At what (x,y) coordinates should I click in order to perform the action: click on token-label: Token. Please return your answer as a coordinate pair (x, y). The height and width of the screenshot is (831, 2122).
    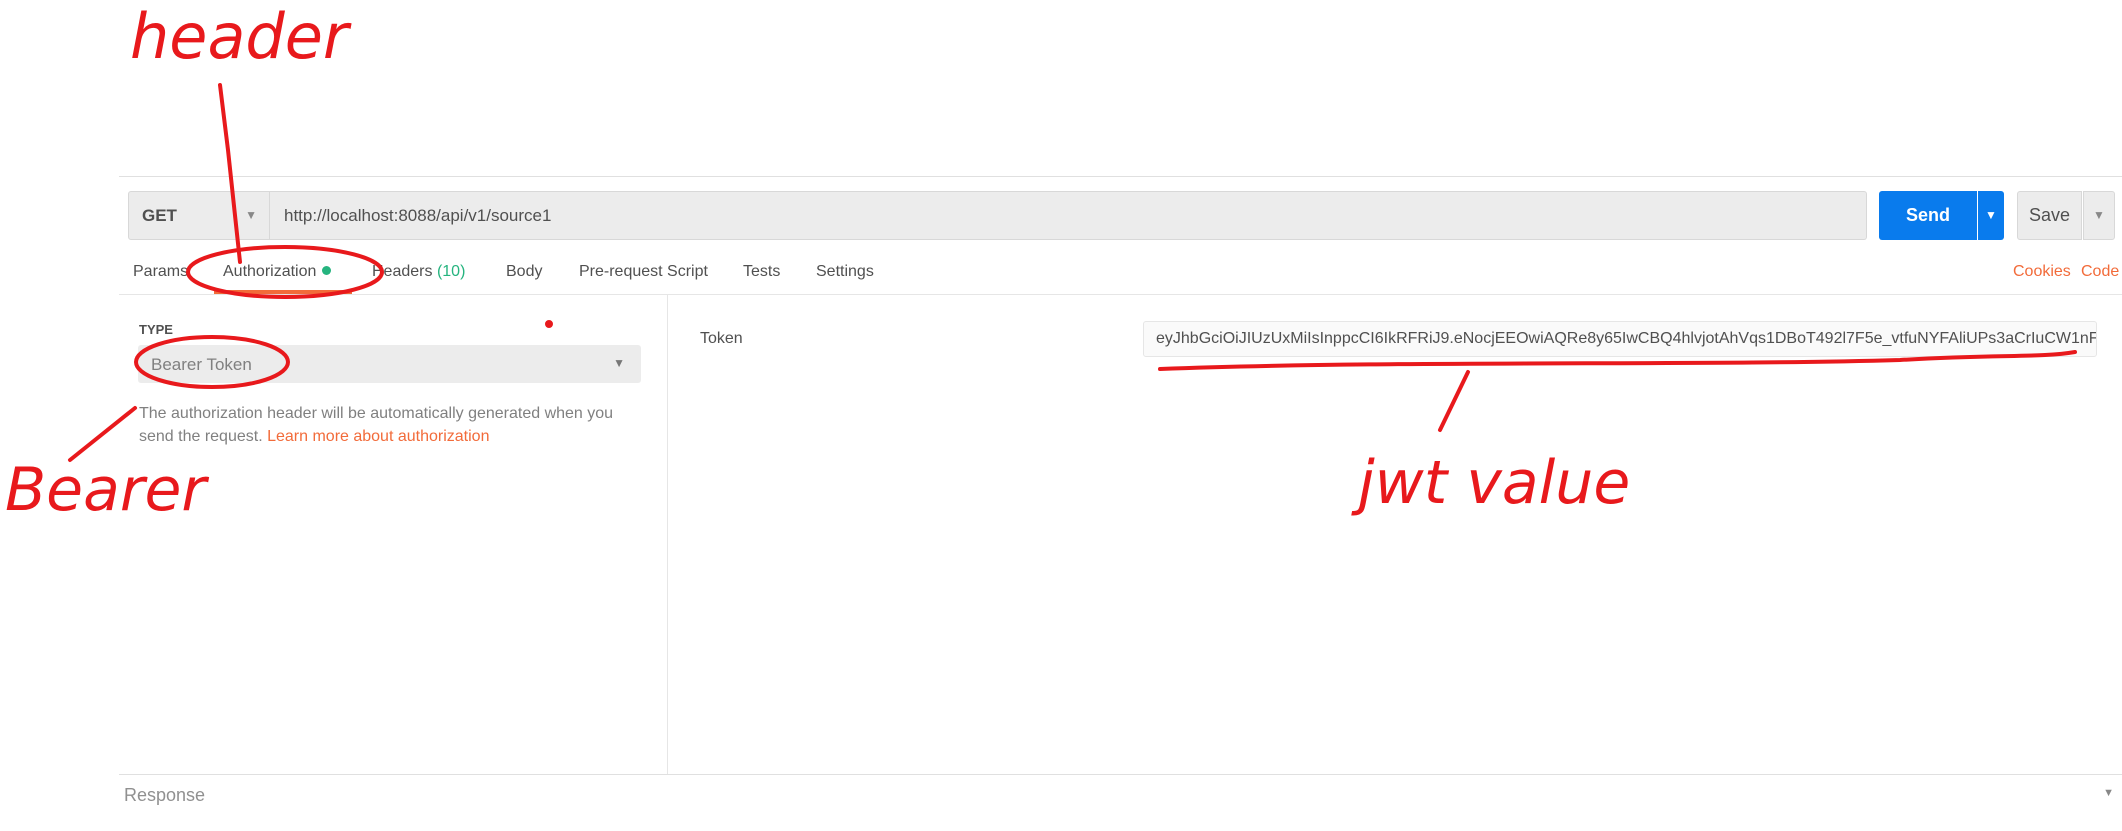
    Looking at the image, I should click on (721, 338).